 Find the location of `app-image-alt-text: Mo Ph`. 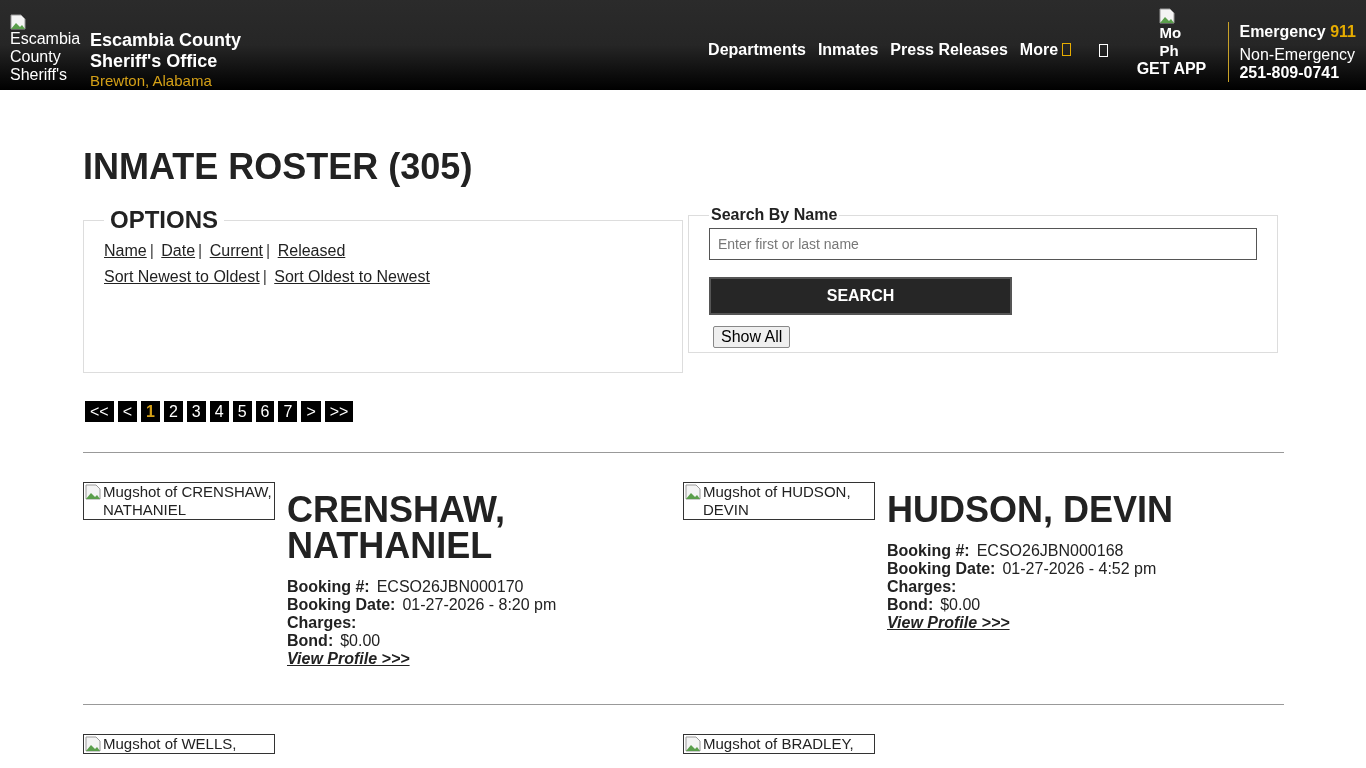

app-image-alt-text: Mo Ph is located at coordinates (1171, 42).